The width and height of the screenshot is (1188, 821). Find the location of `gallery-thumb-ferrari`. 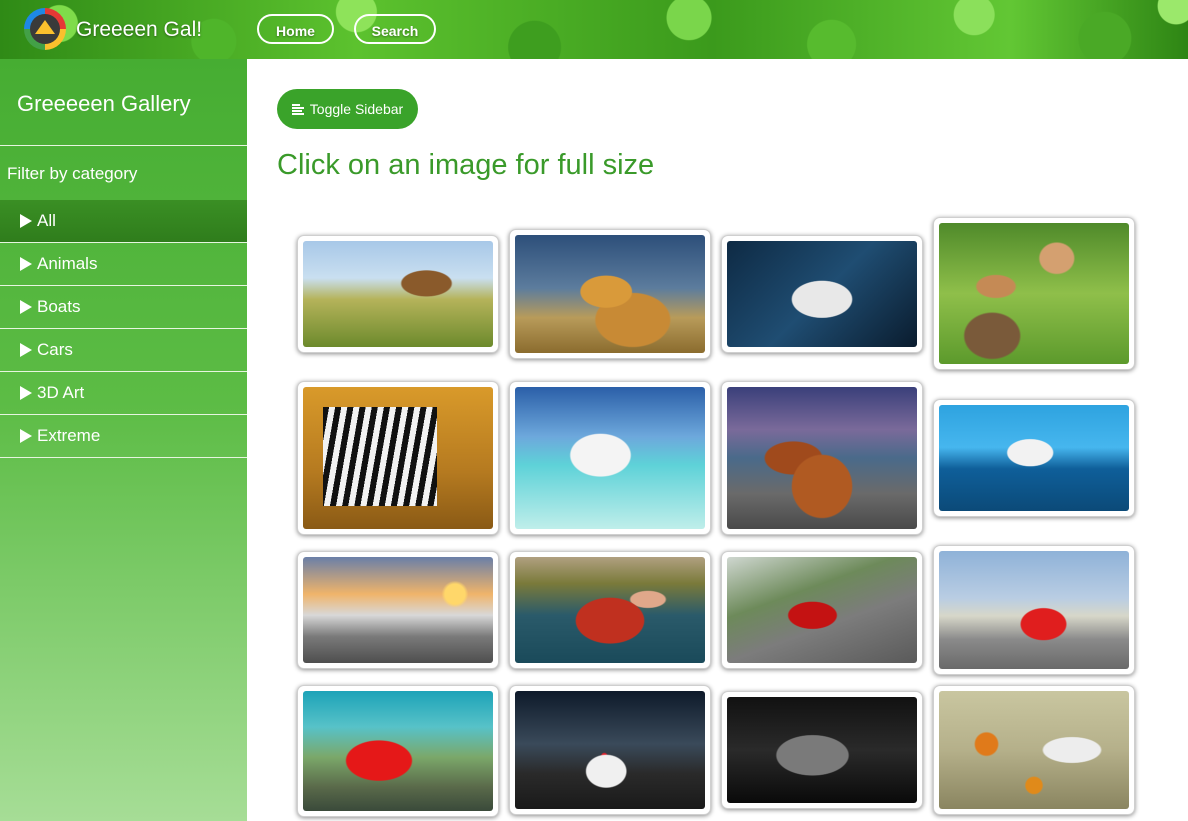

gallery-thumb-ferrari is located at coordinates (398, 751).